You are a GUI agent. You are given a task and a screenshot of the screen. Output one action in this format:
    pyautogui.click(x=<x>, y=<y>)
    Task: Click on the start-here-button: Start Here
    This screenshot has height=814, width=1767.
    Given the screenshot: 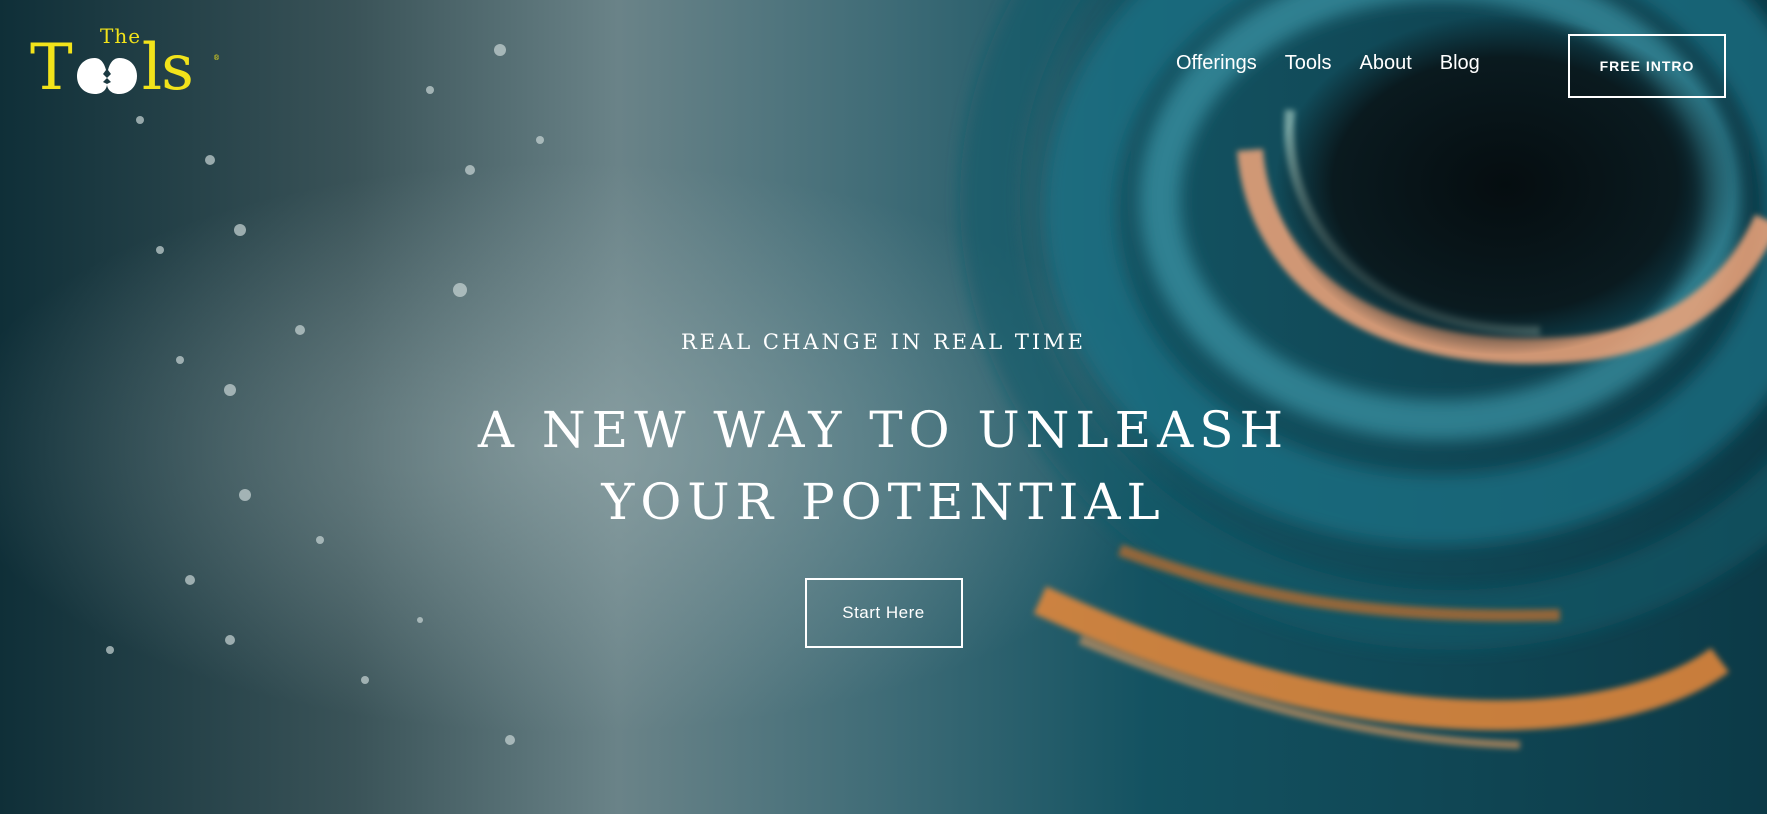 What is the action you would take?
    pyautogui.click(x=883, y=613)
    